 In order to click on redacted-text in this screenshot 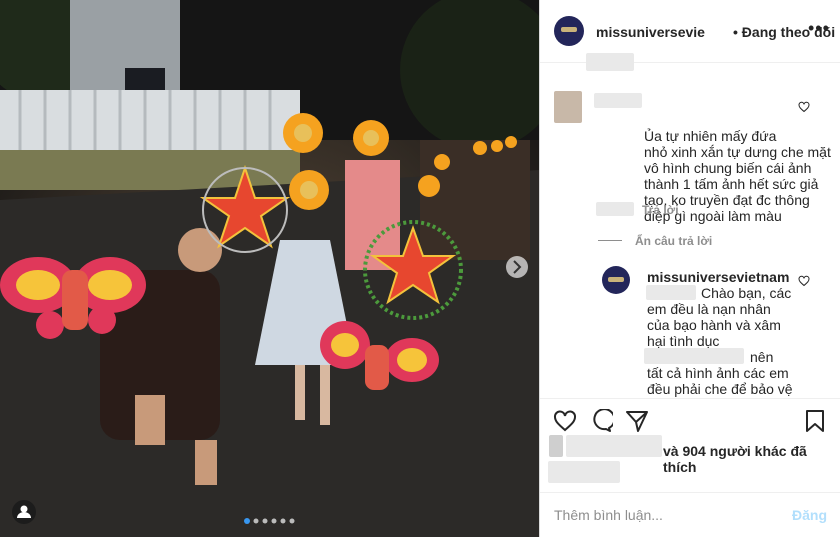, I will do `click(610, 62)`.